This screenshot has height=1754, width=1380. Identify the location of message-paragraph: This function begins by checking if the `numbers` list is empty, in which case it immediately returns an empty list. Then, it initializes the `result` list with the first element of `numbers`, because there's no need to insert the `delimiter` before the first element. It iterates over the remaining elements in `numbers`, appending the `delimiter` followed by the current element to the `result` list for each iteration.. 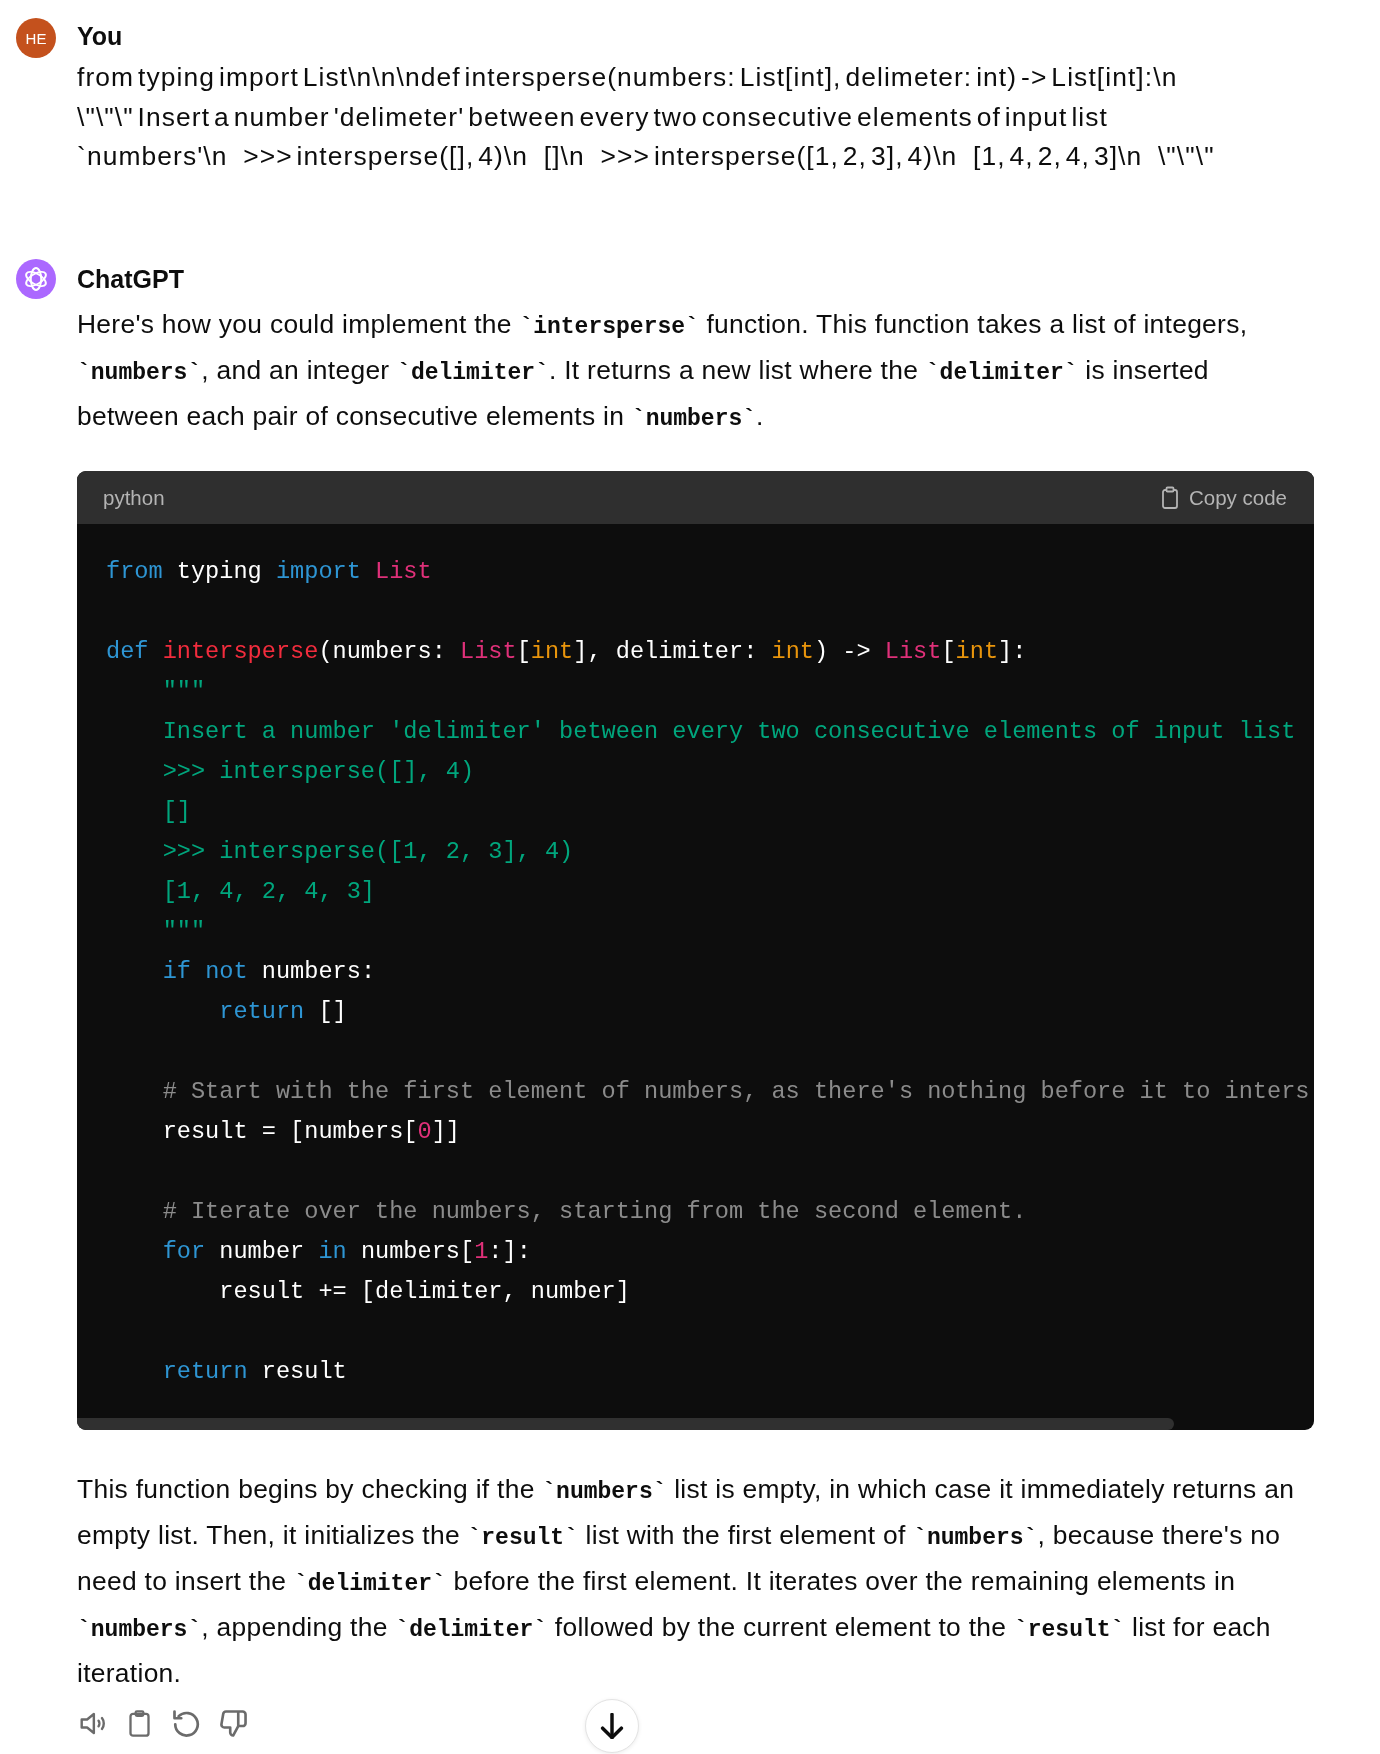
(686, 1582).